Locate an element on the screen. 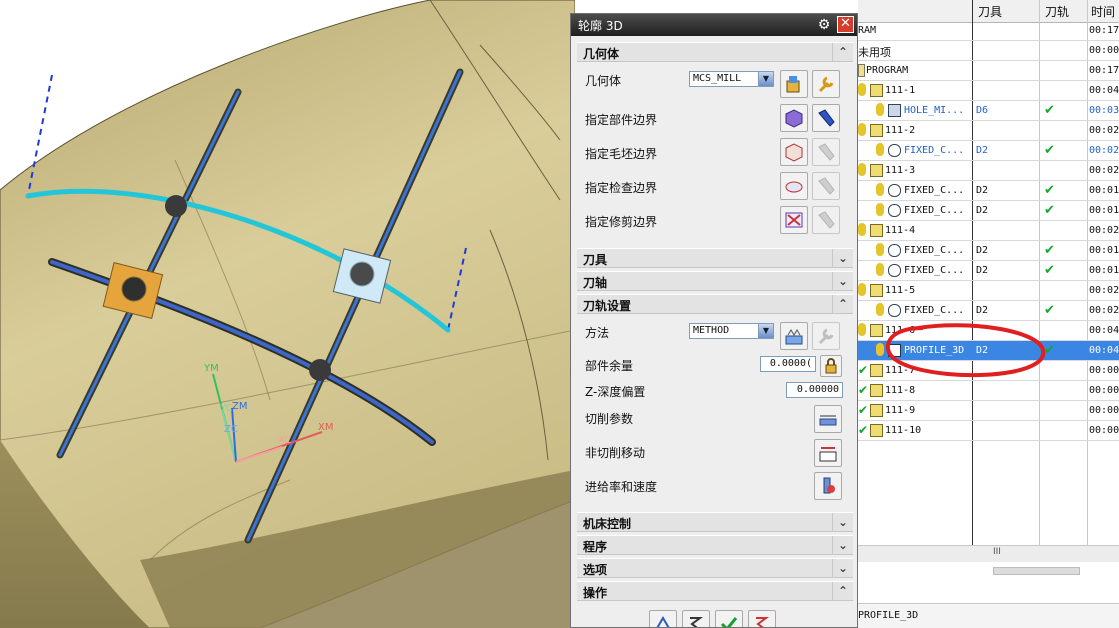  axis-label-zc: ZC is located at coordinates (231, 429).